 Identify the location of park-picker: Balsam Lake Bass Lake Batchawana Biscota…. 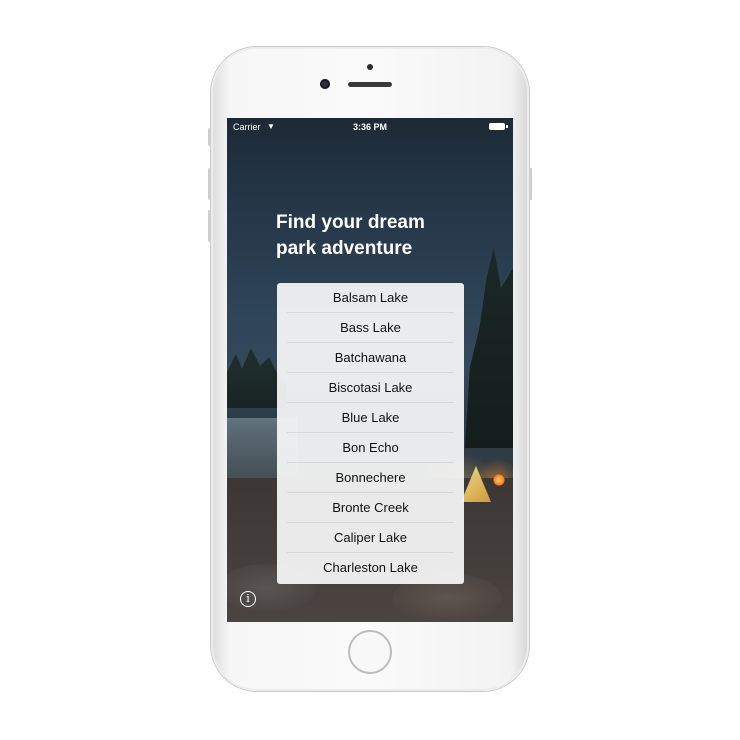
(370, 433).